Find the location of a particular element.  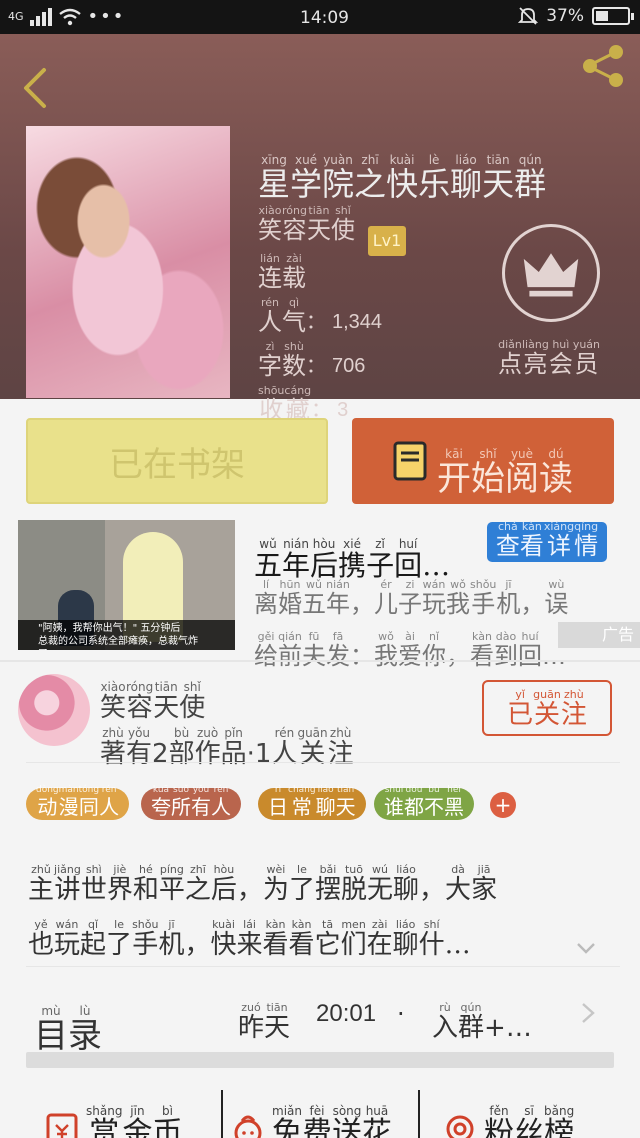

avatar is located at coordinates (54, 710).